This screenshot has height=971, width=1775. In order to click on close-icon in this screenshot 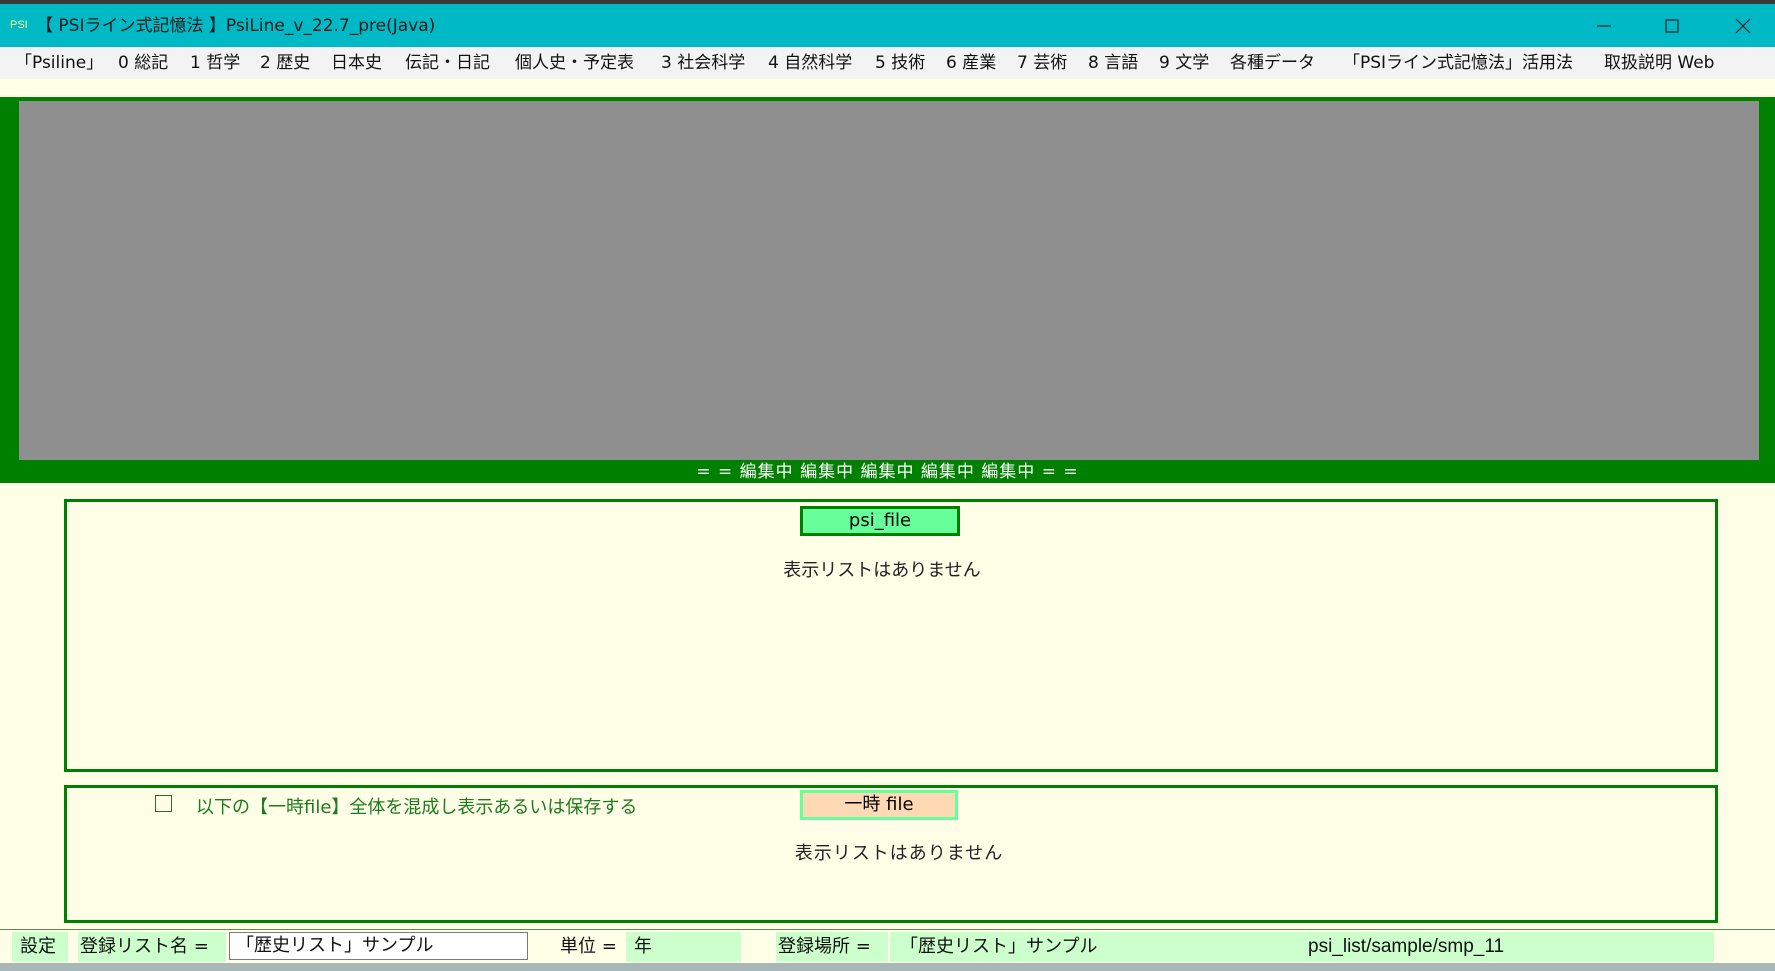, I will do `click(1743, 25)`.